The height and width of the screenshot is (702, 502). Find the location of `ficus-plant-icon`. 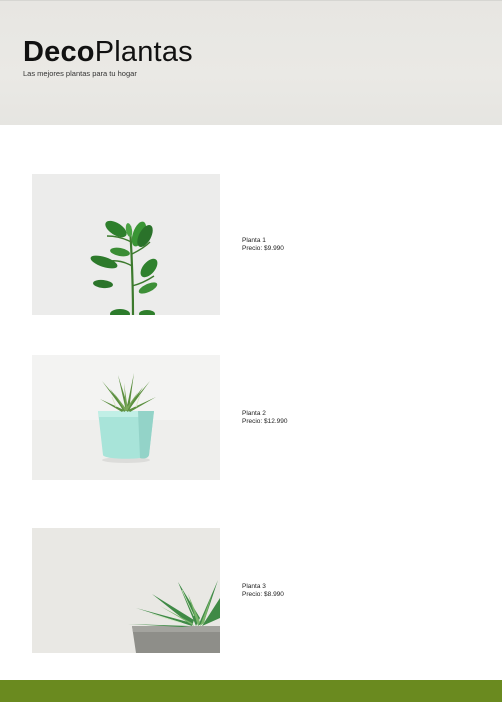

ficus-plant-icon is located at coordinates (126, 244).